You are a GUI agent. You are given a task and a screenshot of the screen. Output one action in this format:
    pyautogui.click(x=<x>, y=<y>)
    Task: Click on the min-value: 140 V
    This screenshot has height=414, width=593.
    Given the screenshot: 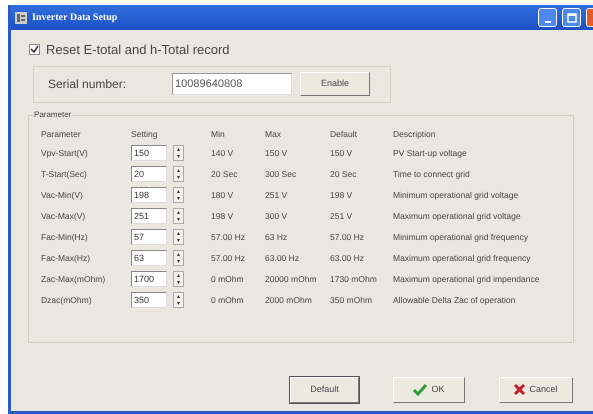 What is the action you would take?
    pyautogui.click(x=222, y=153)
    